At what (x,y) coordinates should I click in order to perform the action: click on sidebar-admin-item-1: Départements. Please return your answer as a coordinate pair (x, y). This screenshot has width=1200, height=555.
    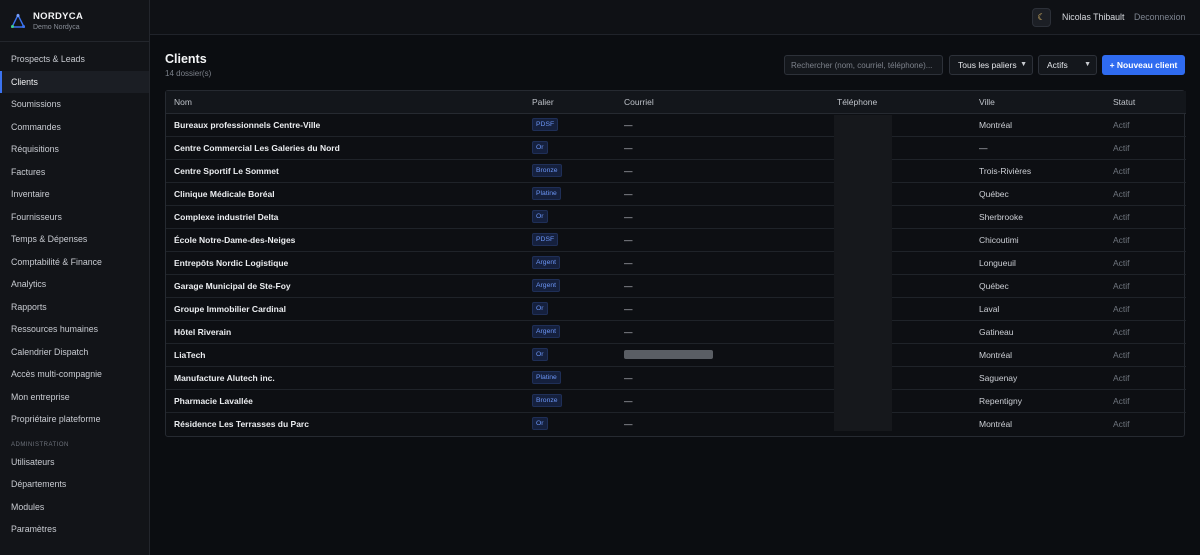
    Looking at the image, I should click on (74, 484).